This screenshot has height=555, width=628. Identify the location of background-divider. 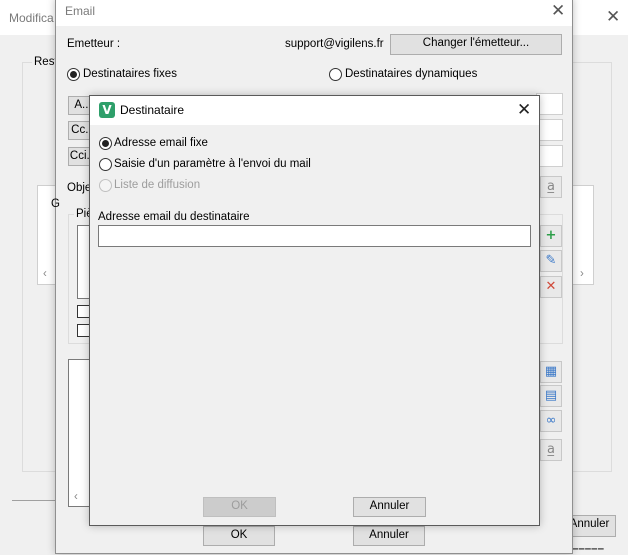
(34, 500).